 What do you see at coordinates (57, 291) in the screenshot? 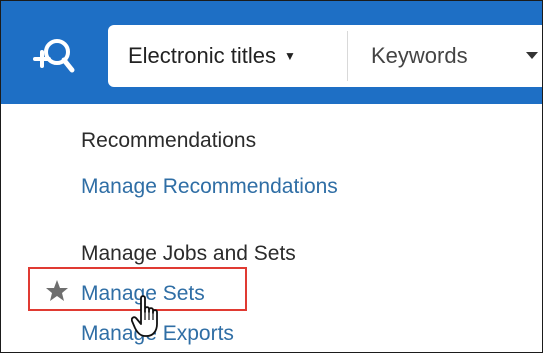
I see `star-icon` at bounding box center [57, 291].